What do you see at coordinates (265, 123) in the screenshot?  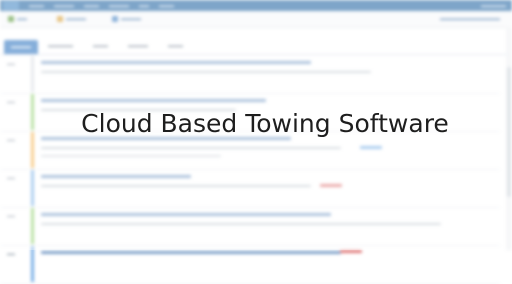 I see `headline: Cloud Based Towing Software` at bounding box center [265, 123].